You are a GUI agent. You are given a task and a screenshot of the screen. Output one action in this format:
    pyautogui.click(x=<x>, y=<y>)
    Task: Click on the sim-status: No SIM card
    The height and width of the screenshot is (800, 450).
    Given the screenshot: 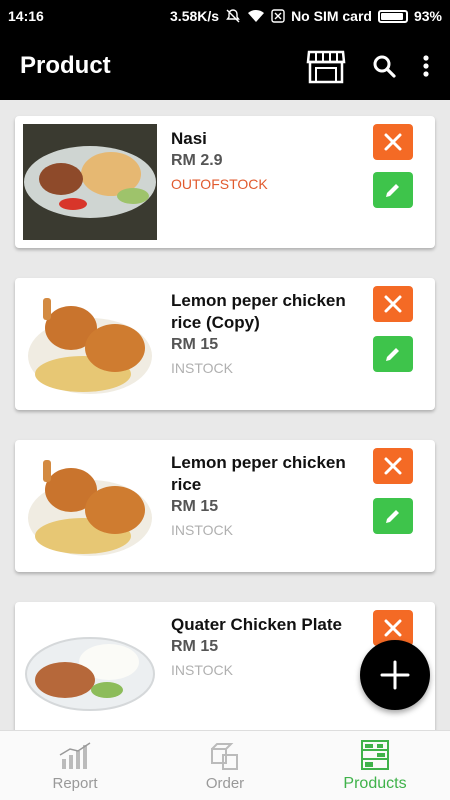 What is the action you would take?
    pyautogui.click(x=331, y=16)
    